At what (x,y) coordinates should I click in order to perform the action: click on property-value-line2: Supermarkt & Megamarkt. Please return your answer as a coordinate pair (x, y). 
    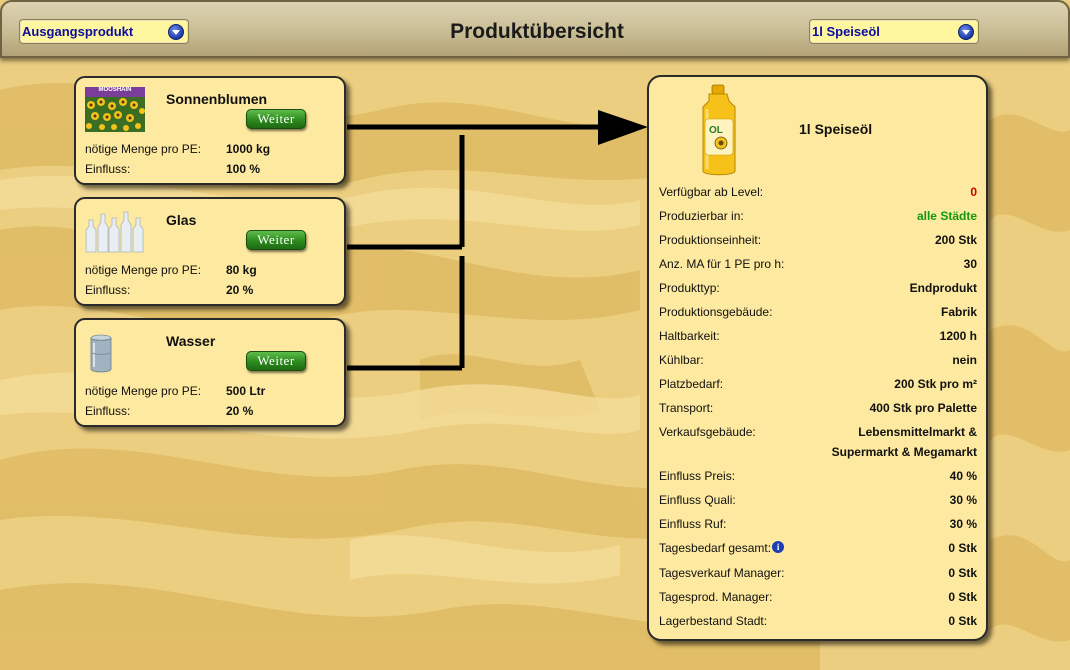
    Looking at the image, I should click on (904, 452).